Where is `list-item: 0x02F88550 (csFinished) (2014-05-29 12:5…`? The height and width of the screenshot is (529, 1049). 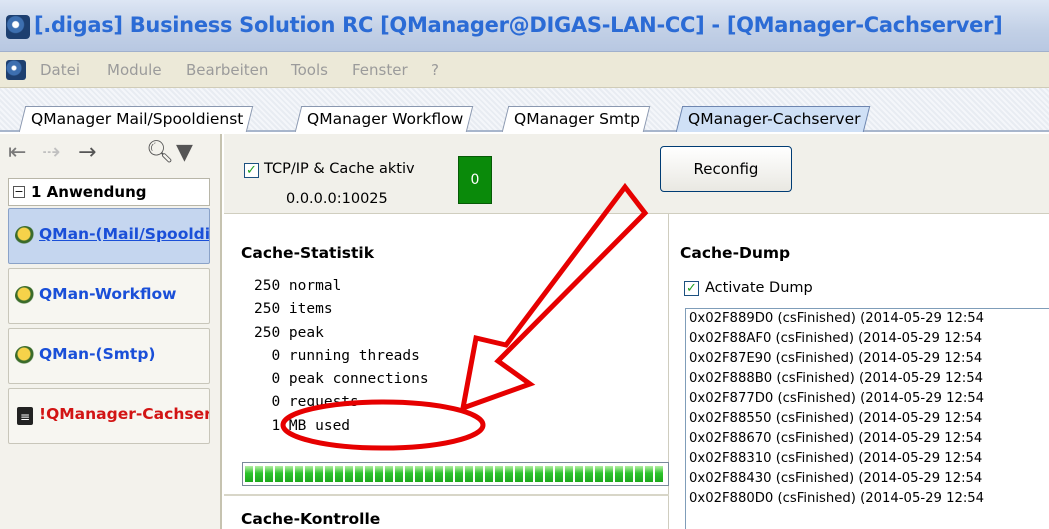
list-item: 0x02F88550 (csFinished) (2014-05-29 12:5… is located at coordinates (867, 419).